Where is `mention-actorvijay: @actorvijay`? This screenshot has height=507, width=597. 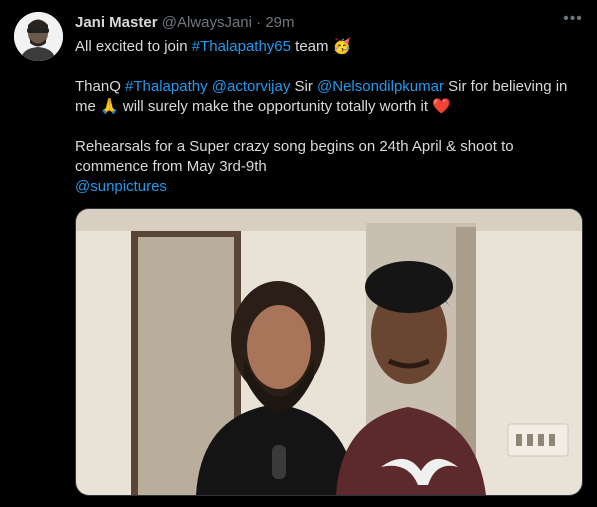 mention-actorvijay: @actorvijay is located at coordinates (251, 86).